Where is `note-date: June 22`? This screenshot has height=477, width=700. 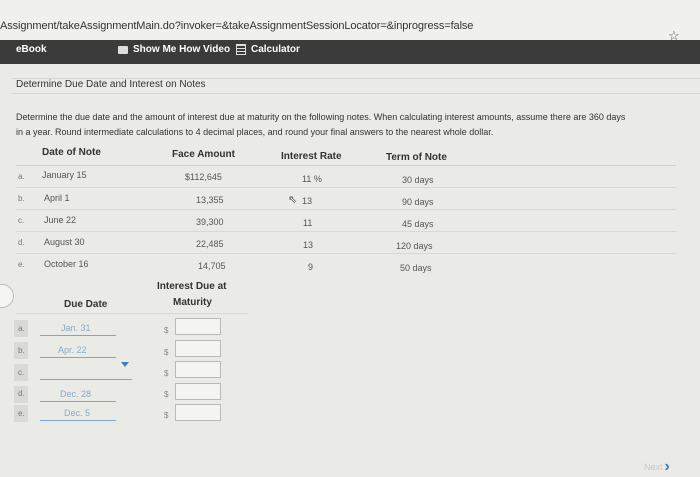
note-date: June 22 is located at coordinates (60, 220).